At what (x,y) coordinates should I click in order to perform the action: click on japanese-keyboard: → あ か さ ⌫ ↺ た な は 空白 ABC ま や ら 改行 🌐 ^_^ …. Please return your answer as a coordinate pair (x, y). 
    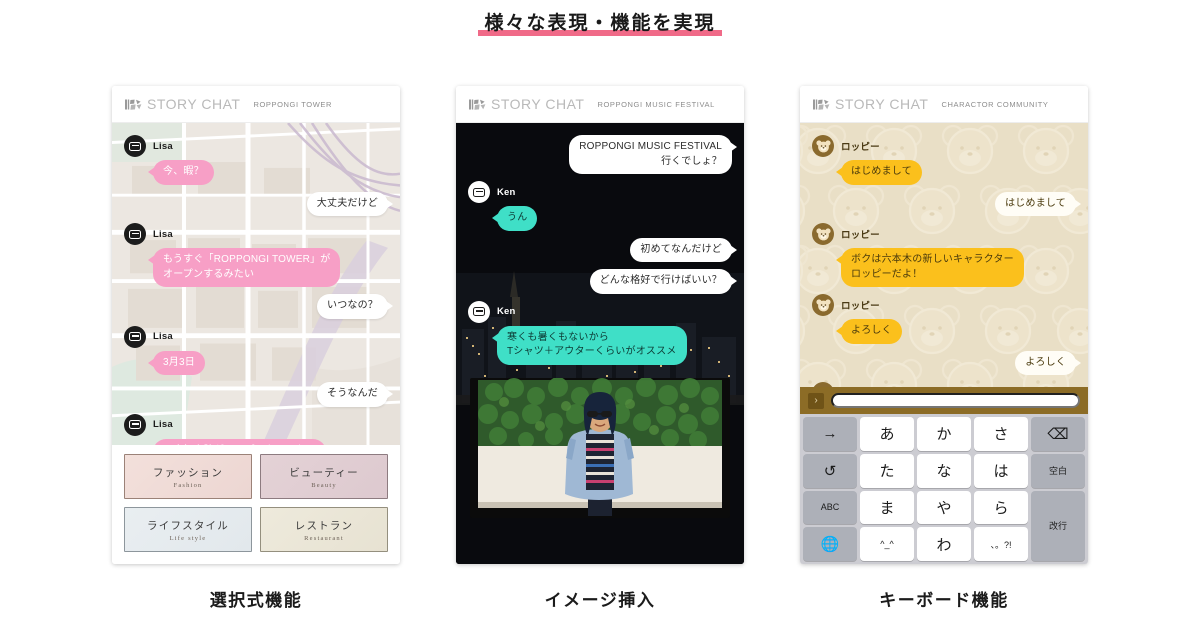
    Looking at the image, I should click on (944, 489).